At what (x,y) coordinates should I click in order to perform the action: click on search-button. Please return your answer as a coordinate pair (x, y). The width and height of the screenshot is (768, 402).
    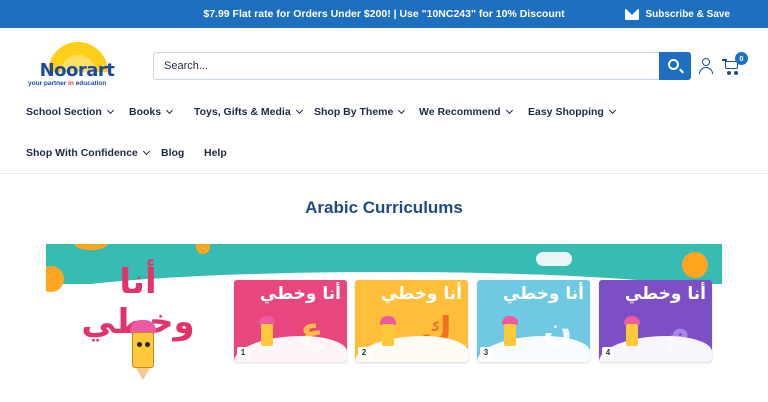
    Looking at the image, I should click on (675, 66).